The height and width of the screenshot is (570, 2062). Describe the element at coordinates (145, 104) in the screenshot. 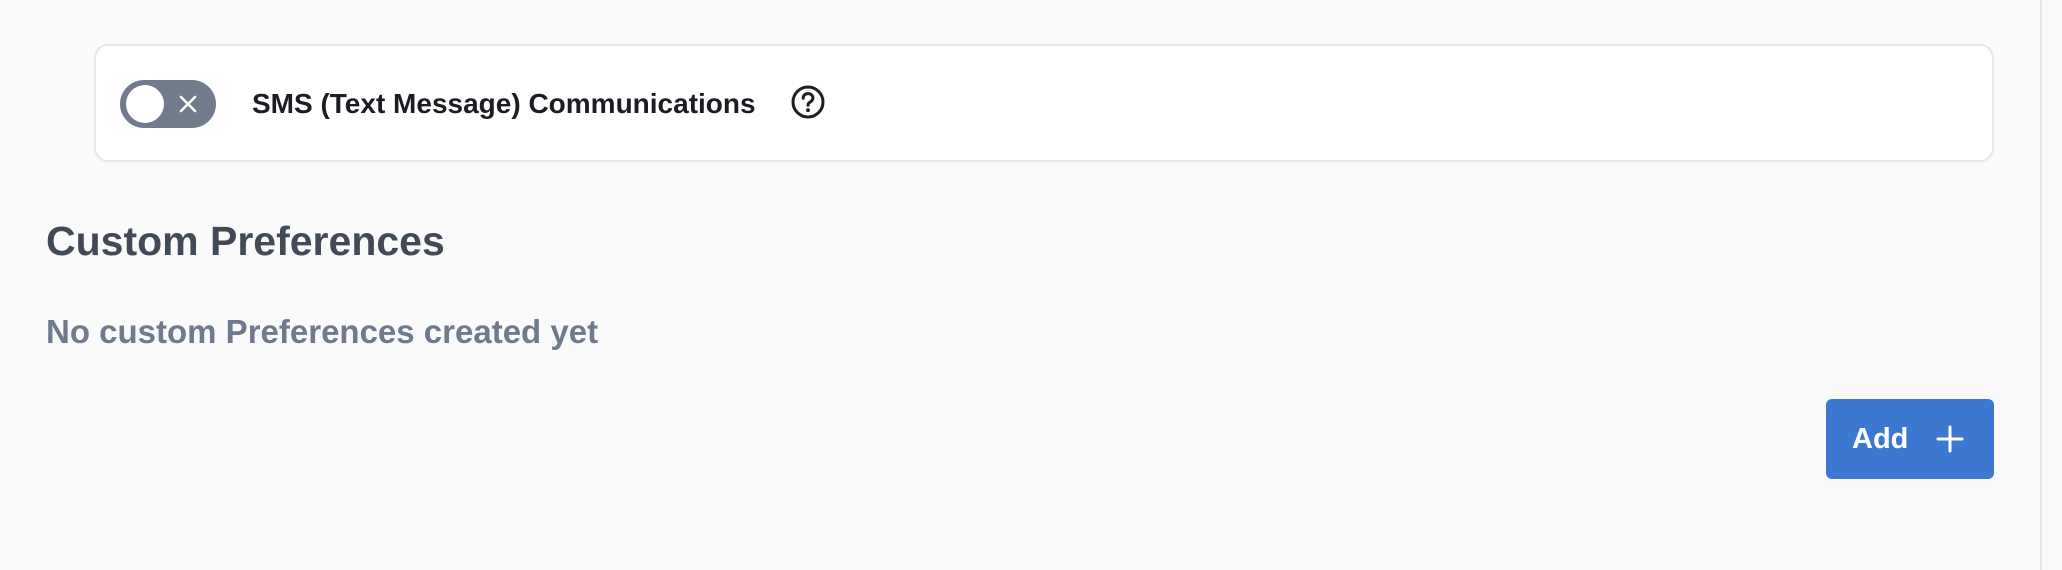

I see `toggle-knob` at that location.